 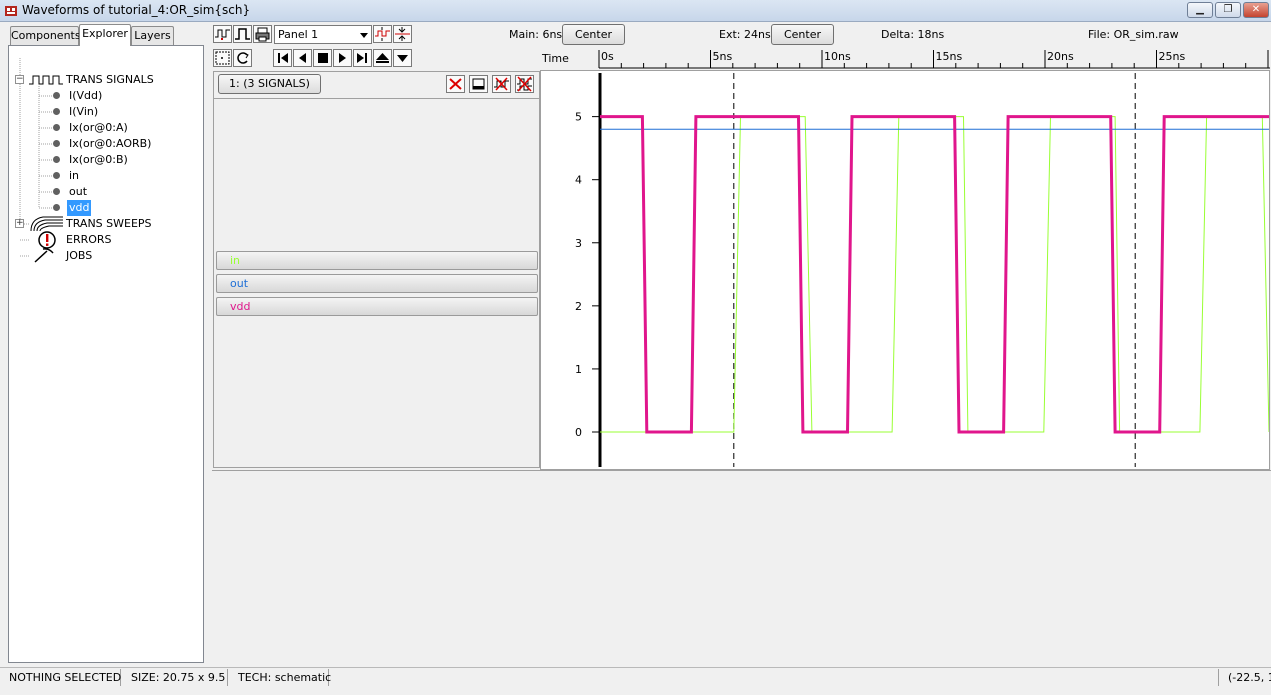 What do you see at coordinates (45, 36) in the screenshot?
I see `tab-components: Components` at bounding box center [45, 36].